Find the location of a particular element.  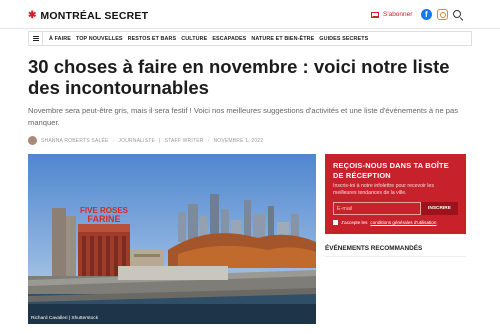

nav-item-guides-secrets: GUIDES SECRETS is located at coordinates (343, 39).